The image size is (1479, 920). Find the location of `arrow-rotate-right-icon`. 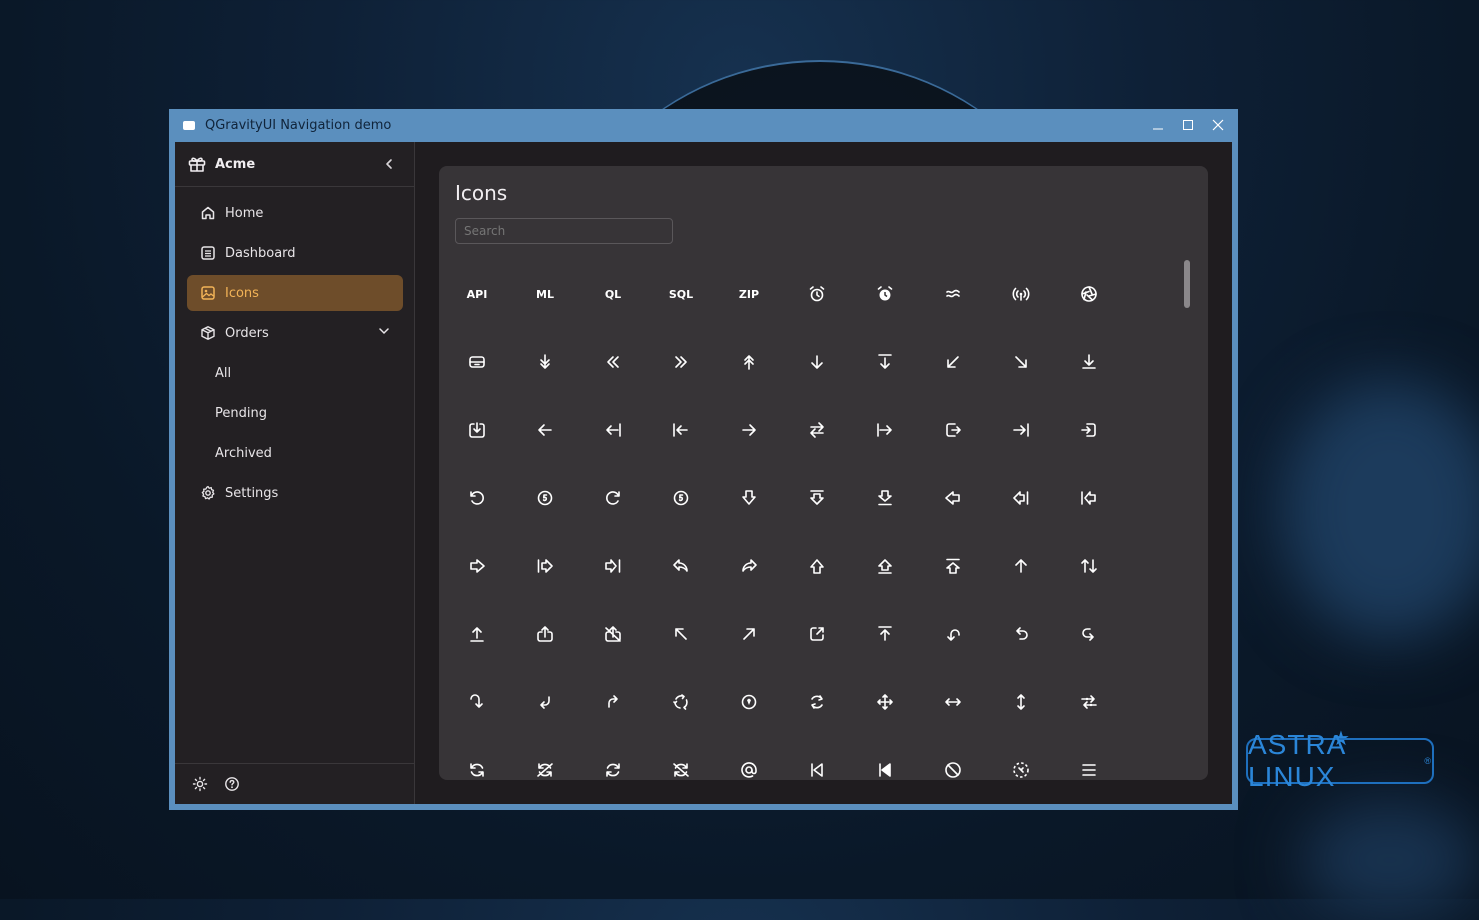

arrow-rotate-right-icon is located at coordinates (613, 498).